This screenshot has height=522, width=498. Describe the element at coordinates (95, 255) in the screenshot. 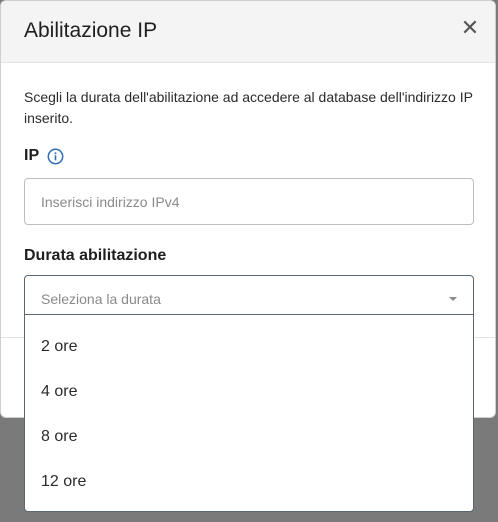

I see `duration-label: Durata abilitazione` at that location.